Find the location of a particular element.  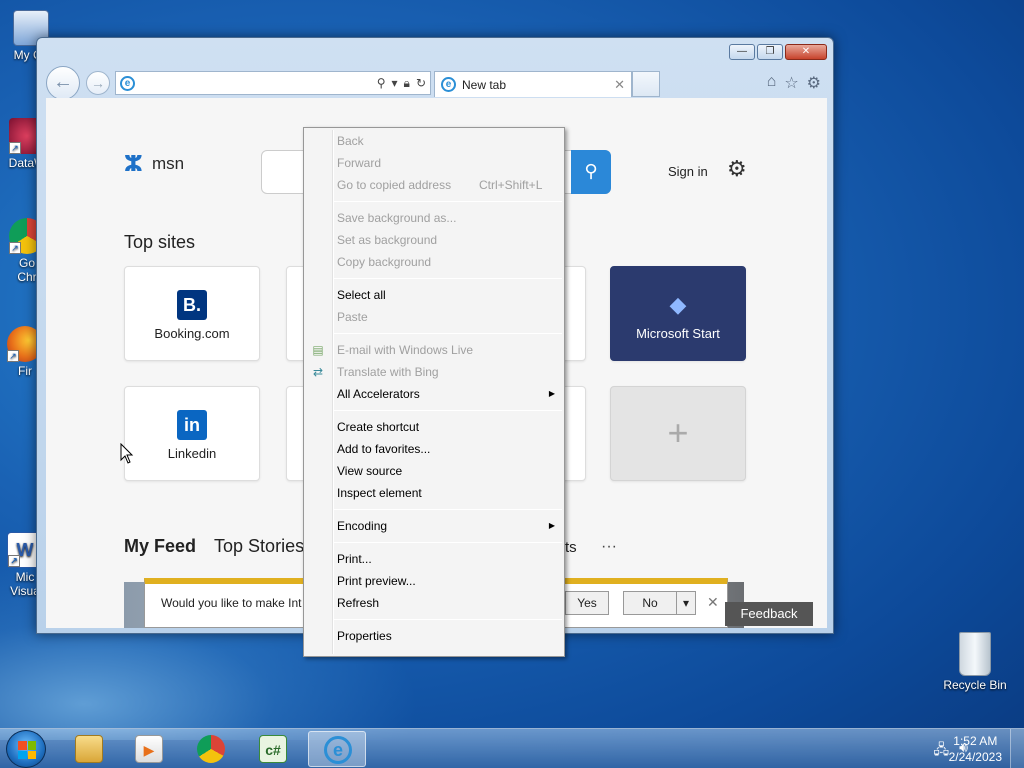

menu-item-create-shortcut: Create shortcut is located at coordinates (434, 427).